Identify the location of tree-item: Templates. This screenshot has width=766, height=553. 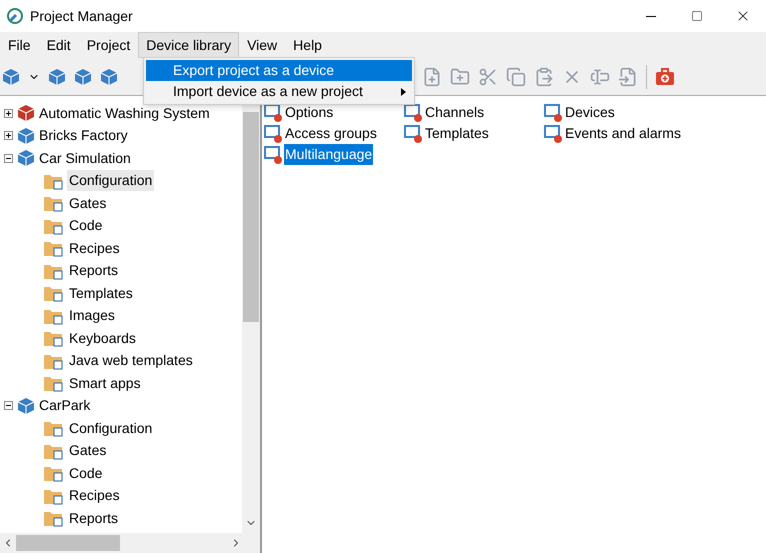
(101, 293).